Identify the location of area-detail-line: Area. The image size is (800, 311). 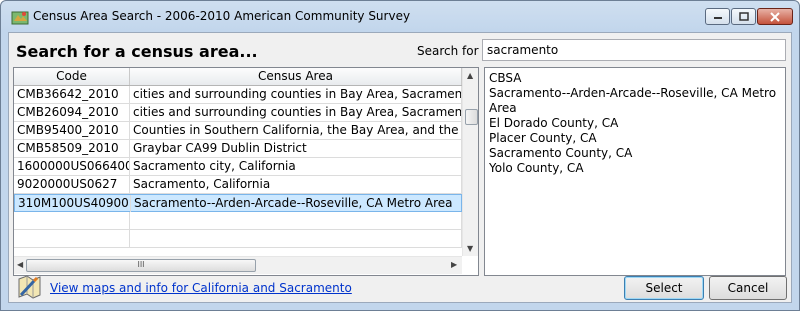
(503, 108).